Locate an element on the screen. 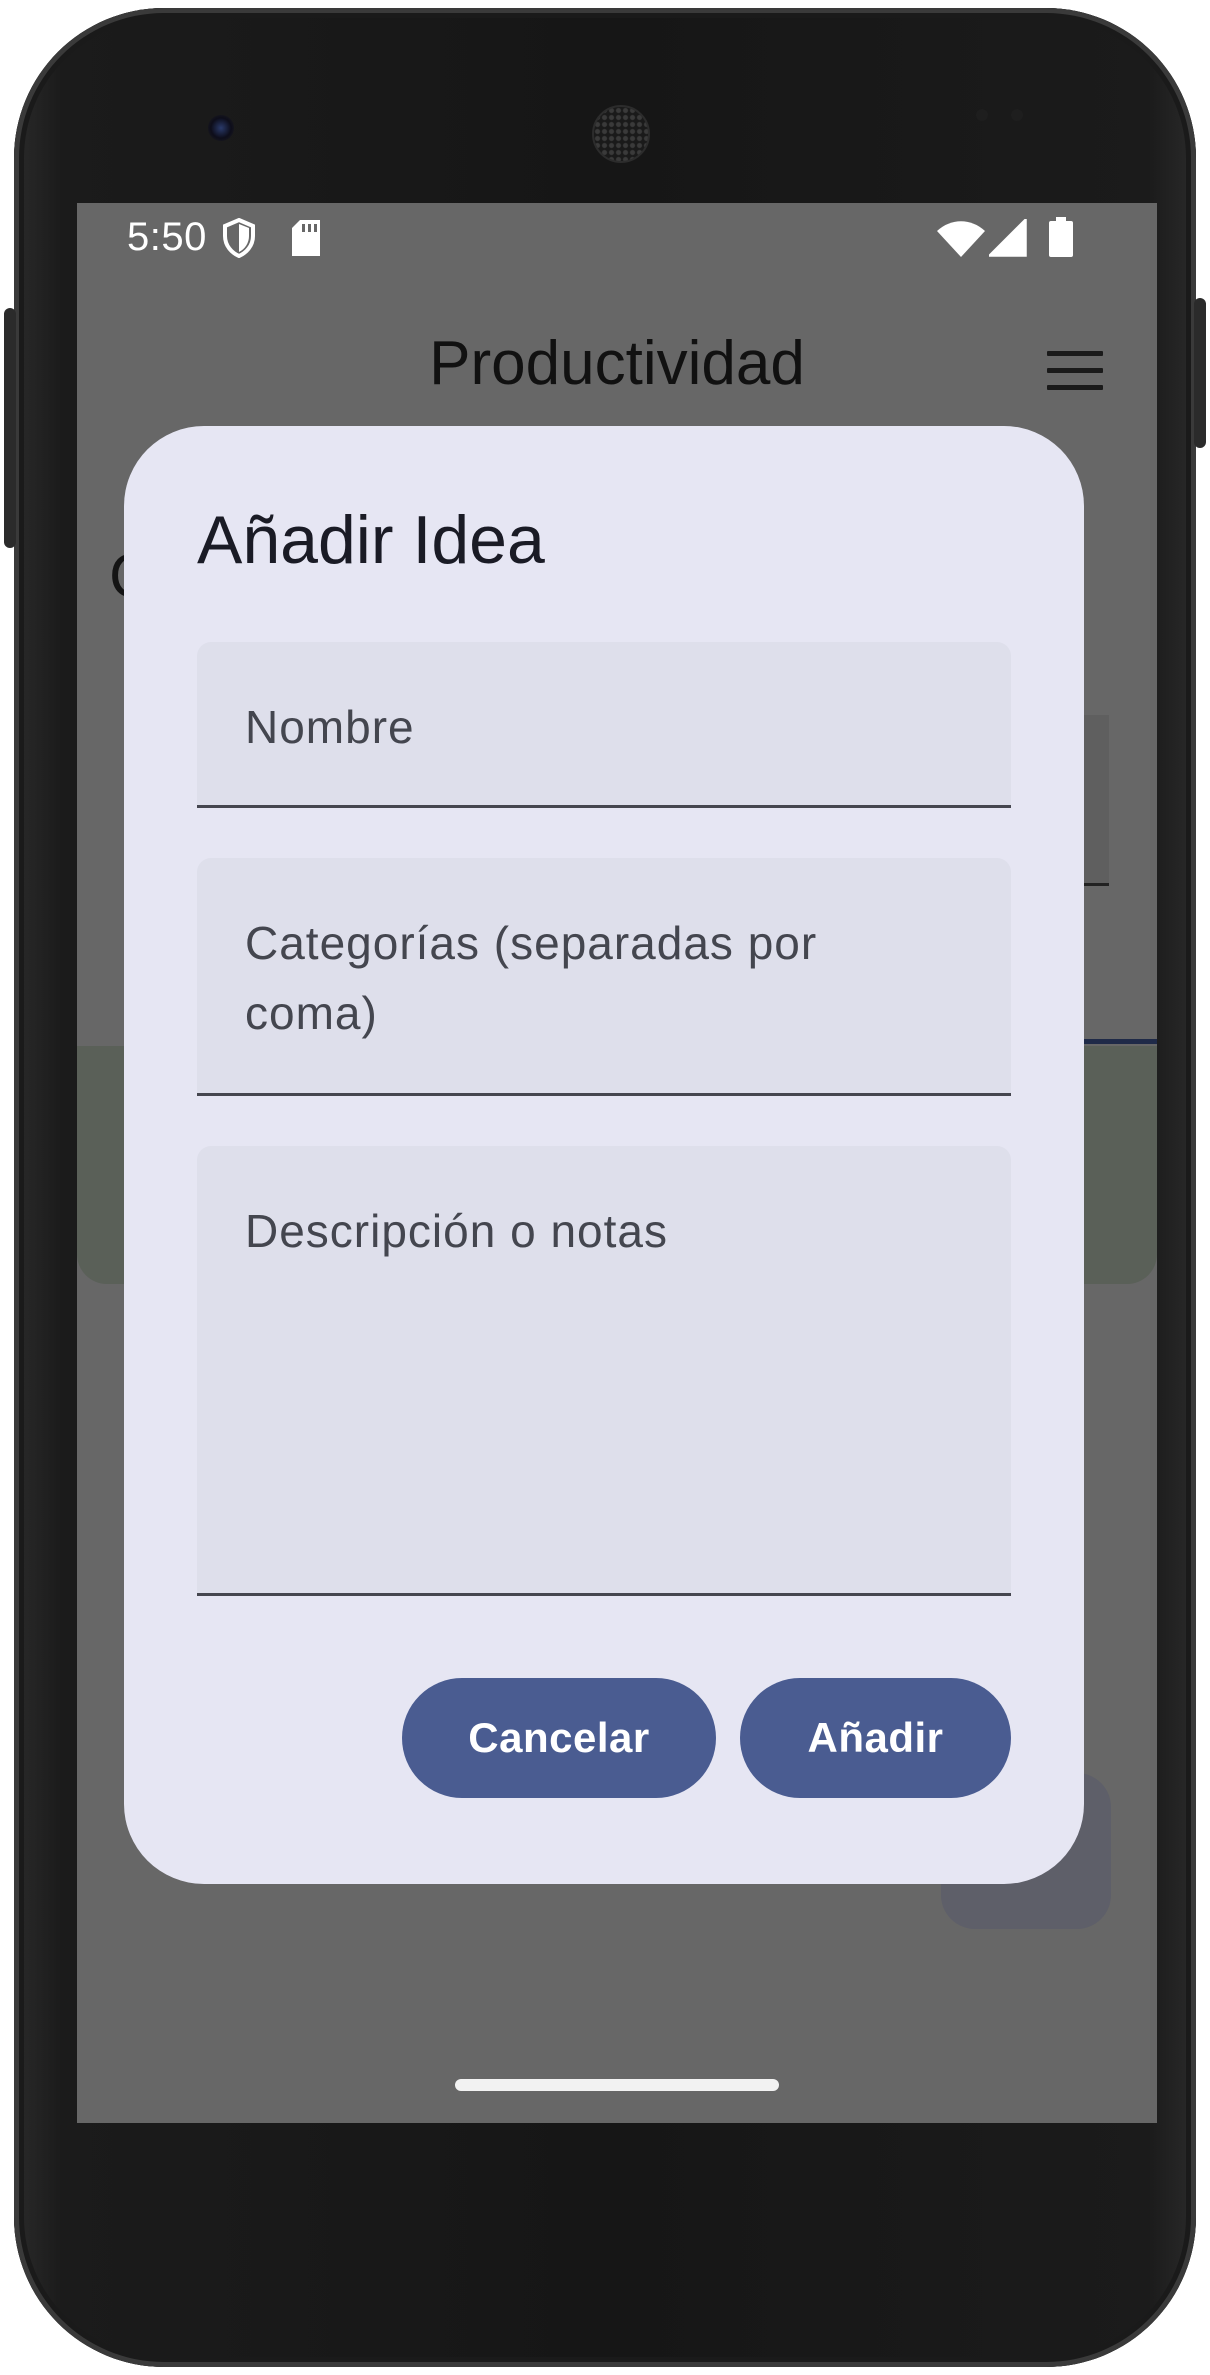 The image size is (1210, 2375). light-sensor is located at coordinates (1017, 115).